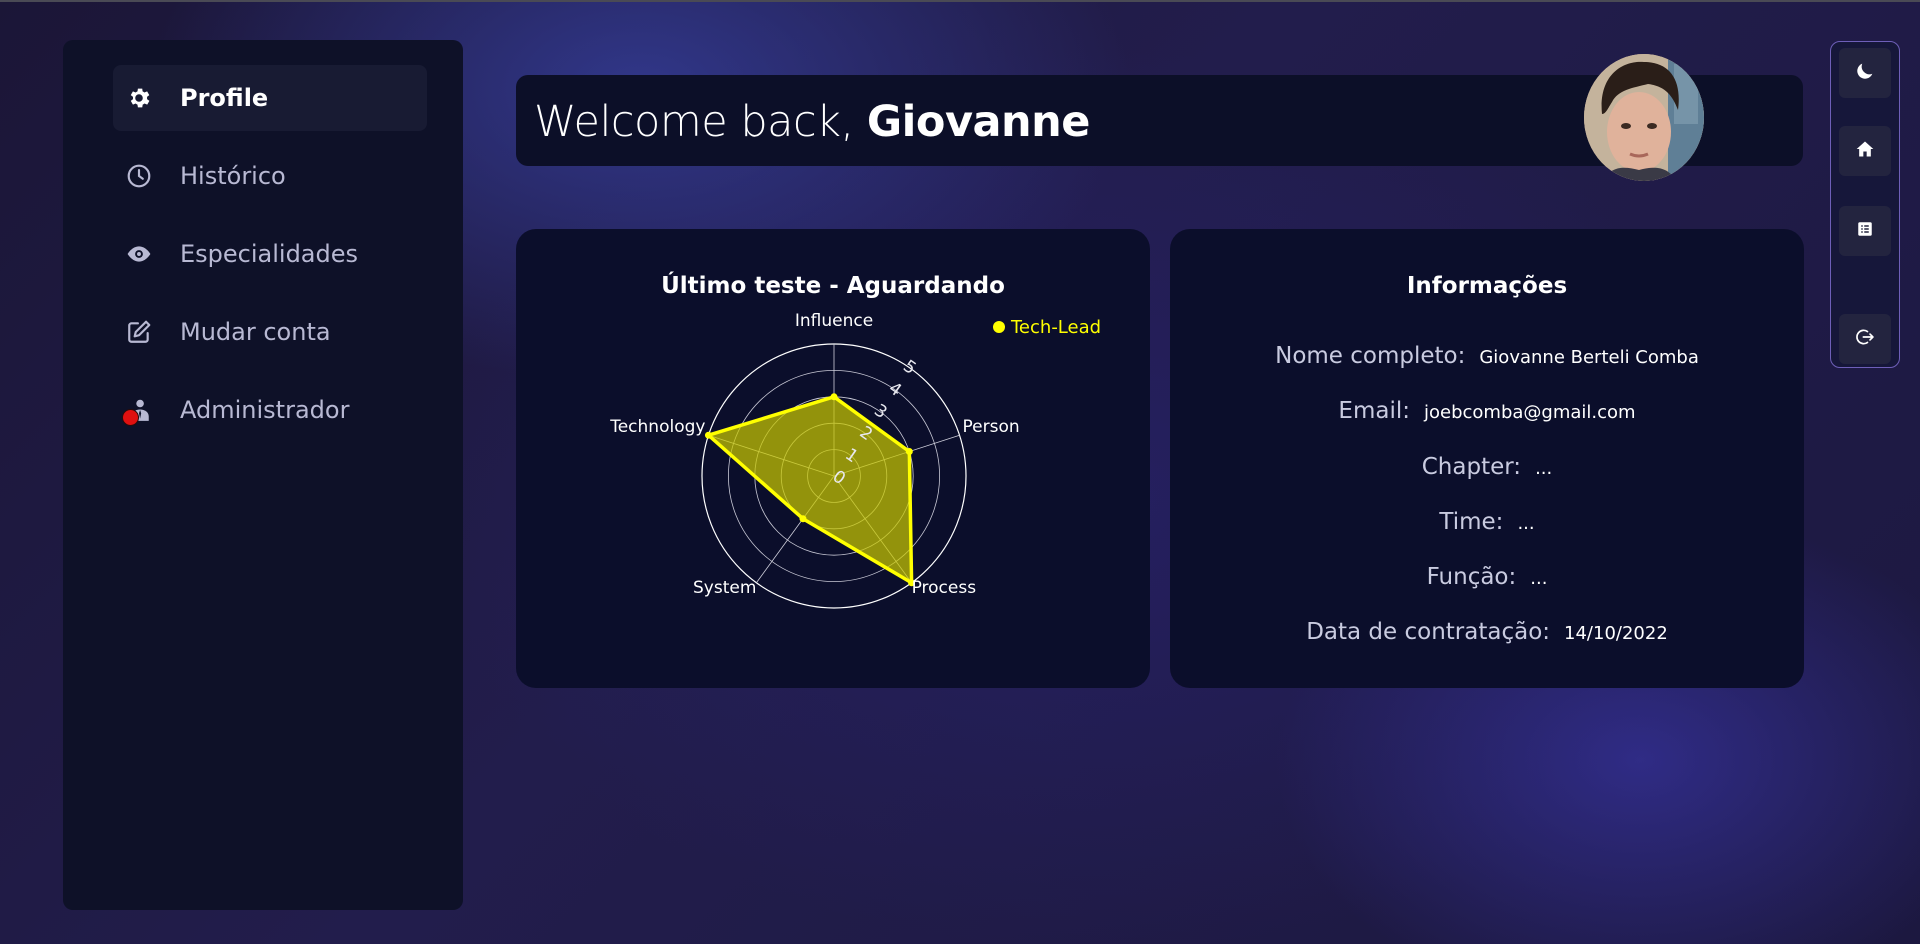 The image size is (1920, 944). I want to click on info-row-nome: Nome completo: Giovanne Berteli Comba, so click(1487, 356).